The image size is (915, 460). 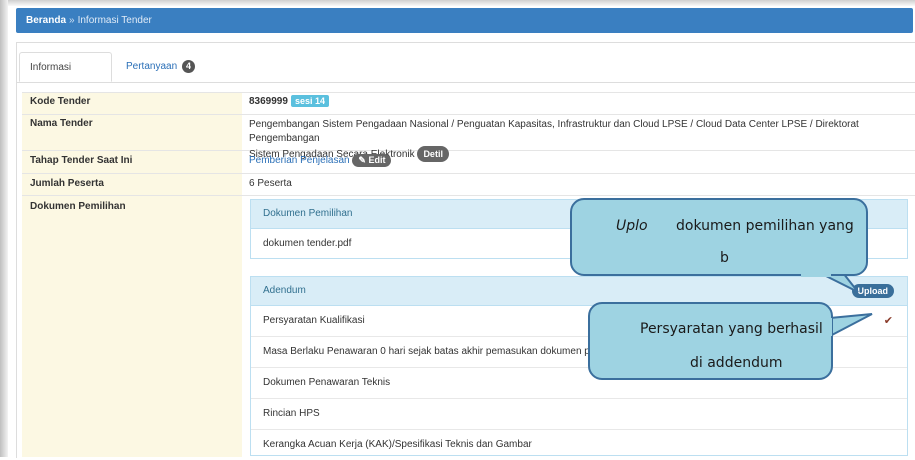 What do you see at coordinates (60, 101) in the screenshot?
I see `kode-tender-label: Kode Tender` at bounding box center [60, 101].